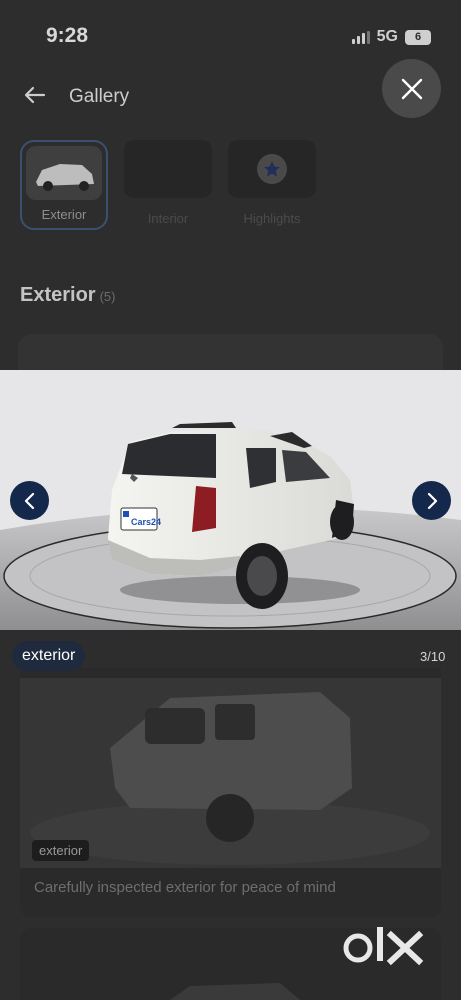  What do you see at coordinates (64, 214) in the screenshot?
I see `tab-label: Exterior` at bounding box center [64, 214].